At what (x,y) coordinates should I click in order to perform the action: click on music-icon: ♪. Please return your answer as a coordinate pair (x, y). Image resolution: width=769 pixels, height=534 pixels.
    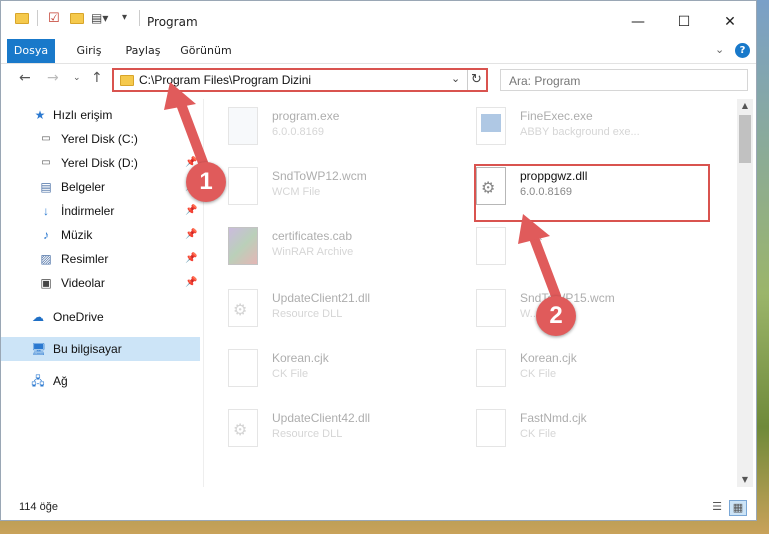
    Looking at the image, I should click on (46, 235).